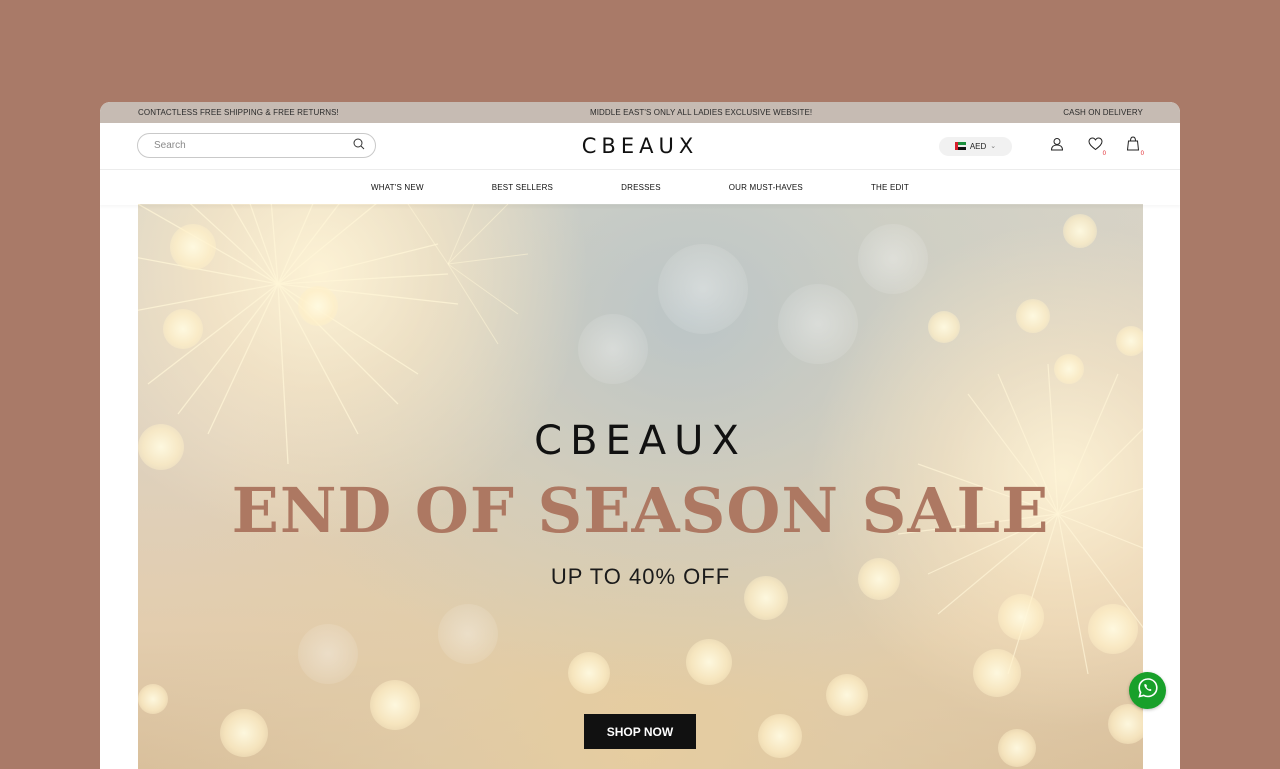 This screenshot has width=1280, height=769. What do you see at coordinates (1041, 146) in the screenshot?
I see `header-tools: AED ⌄ 0 0` at bounding box center [1041, 146].